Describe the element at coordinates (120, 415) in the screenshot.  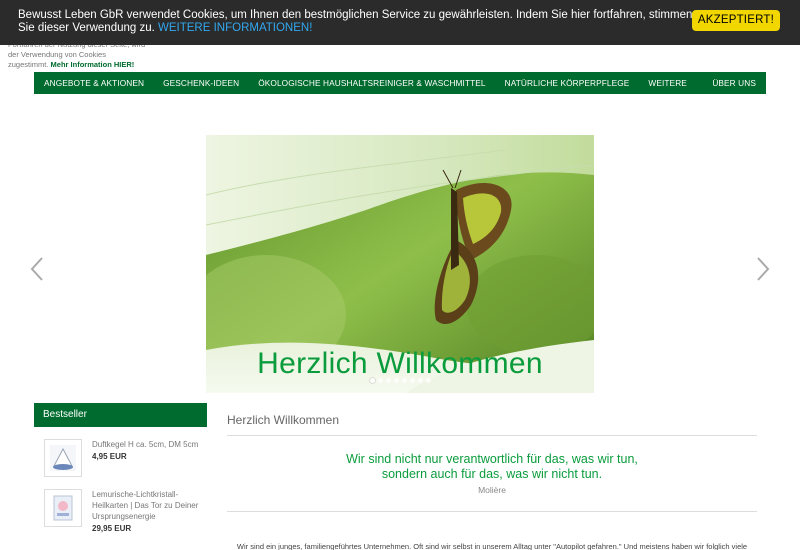
I see `bestseller-title: Bestseller` at that location.